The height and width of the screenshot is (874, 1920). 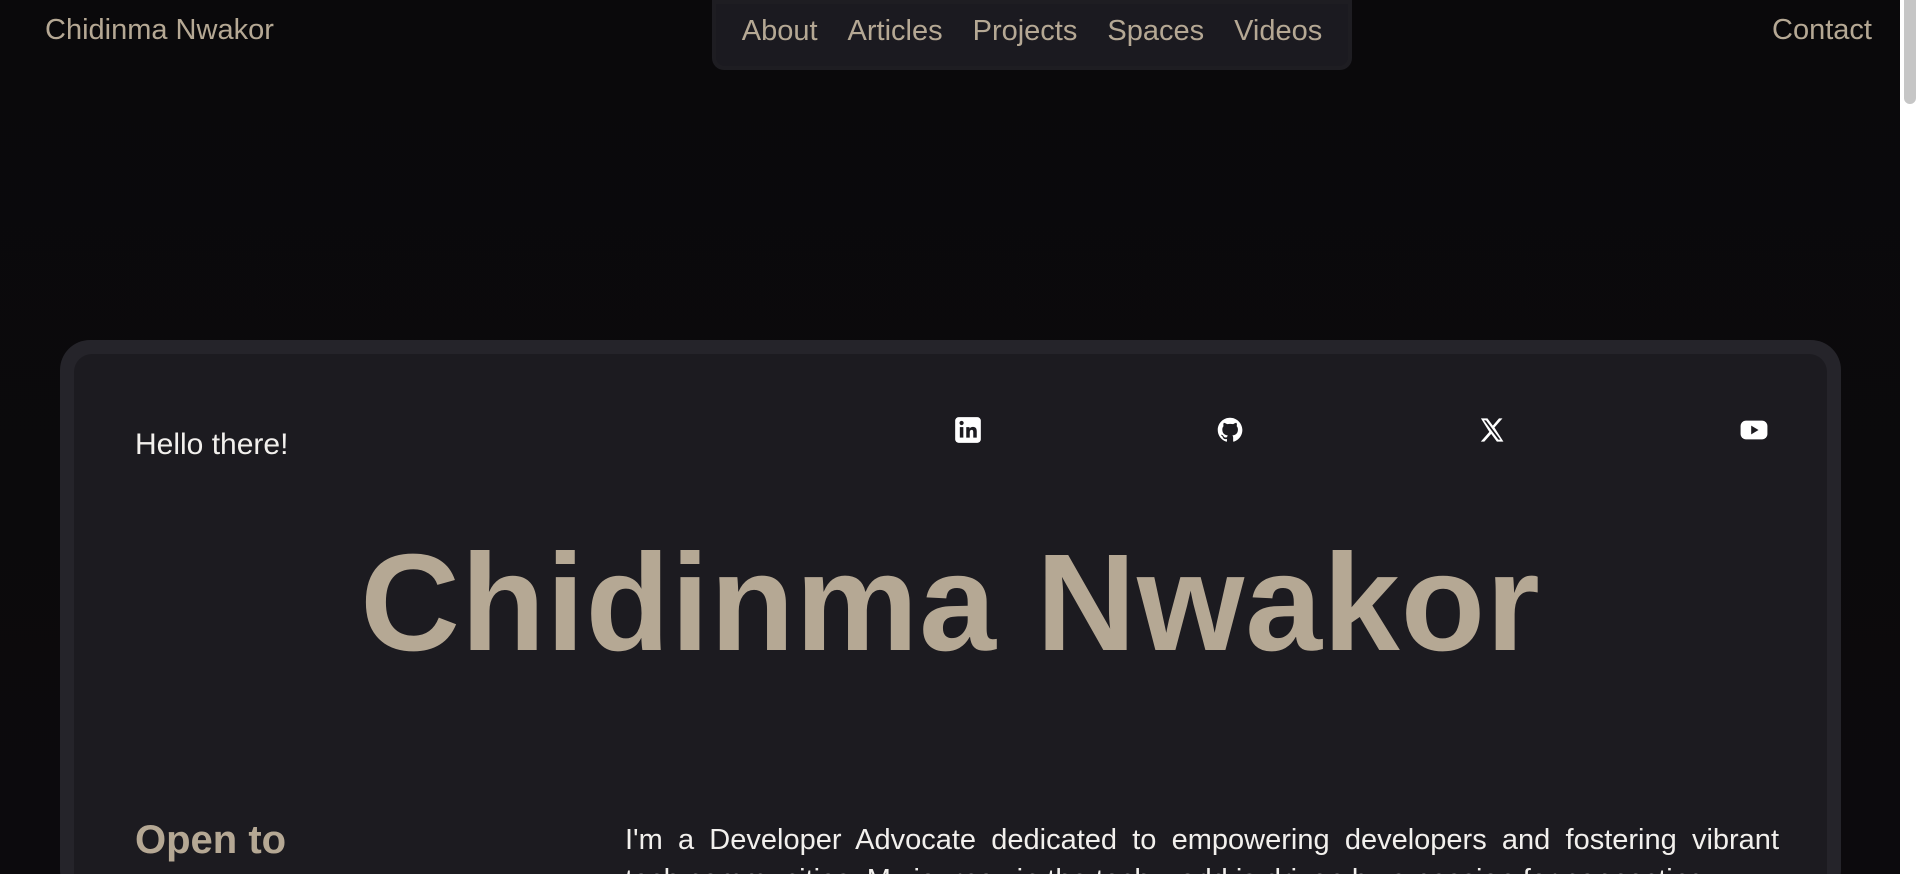 I want to click on youtube-icon, so click(x=1754, y=430).